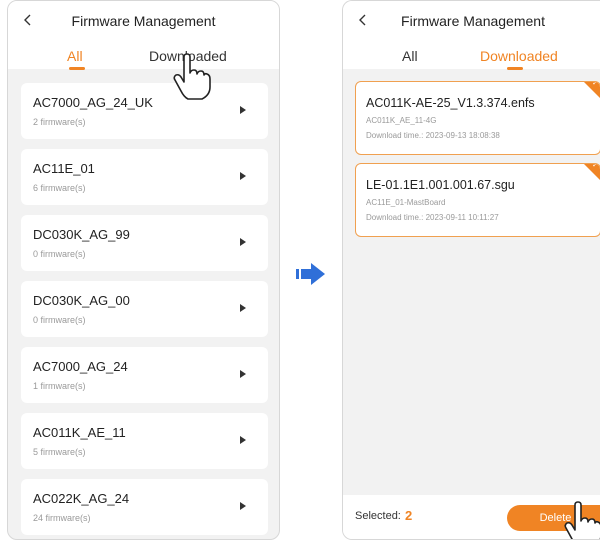 The image size is (600, 548). I want to click on firmware-model: AC011K_AE_11-4G, so click(401, 120).